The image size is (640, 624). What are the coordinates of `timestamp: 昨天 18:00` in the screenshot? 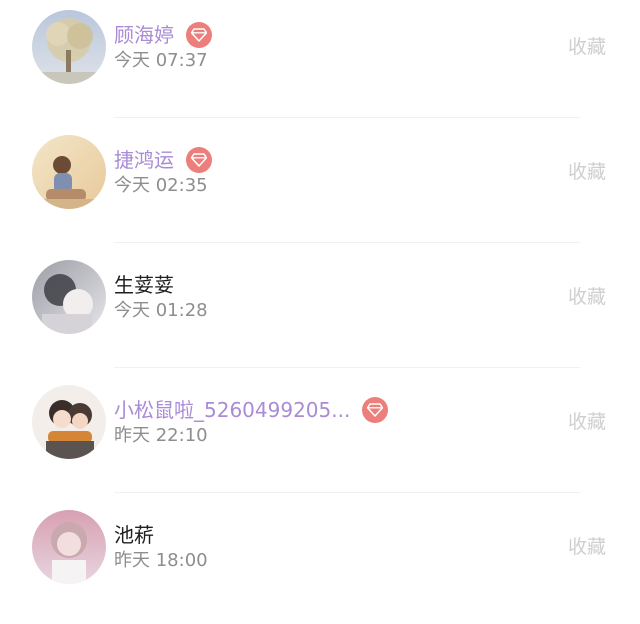 It's located at (161, 560).